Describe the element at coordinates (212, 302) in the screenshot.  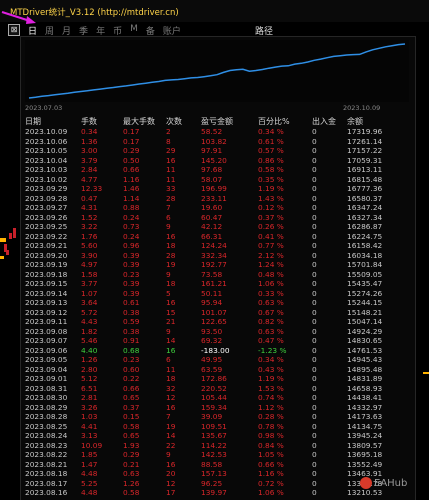
I see `table-cell: 95.94` at that location.